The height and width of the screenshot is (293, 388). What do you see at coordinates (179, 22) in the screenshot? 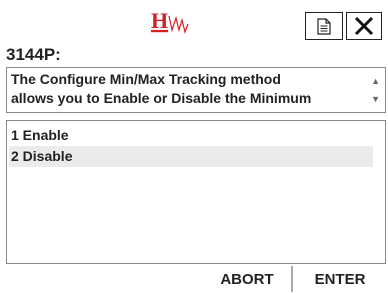
I see `hw-logo-icon: H` at bounding box center [179, 22].